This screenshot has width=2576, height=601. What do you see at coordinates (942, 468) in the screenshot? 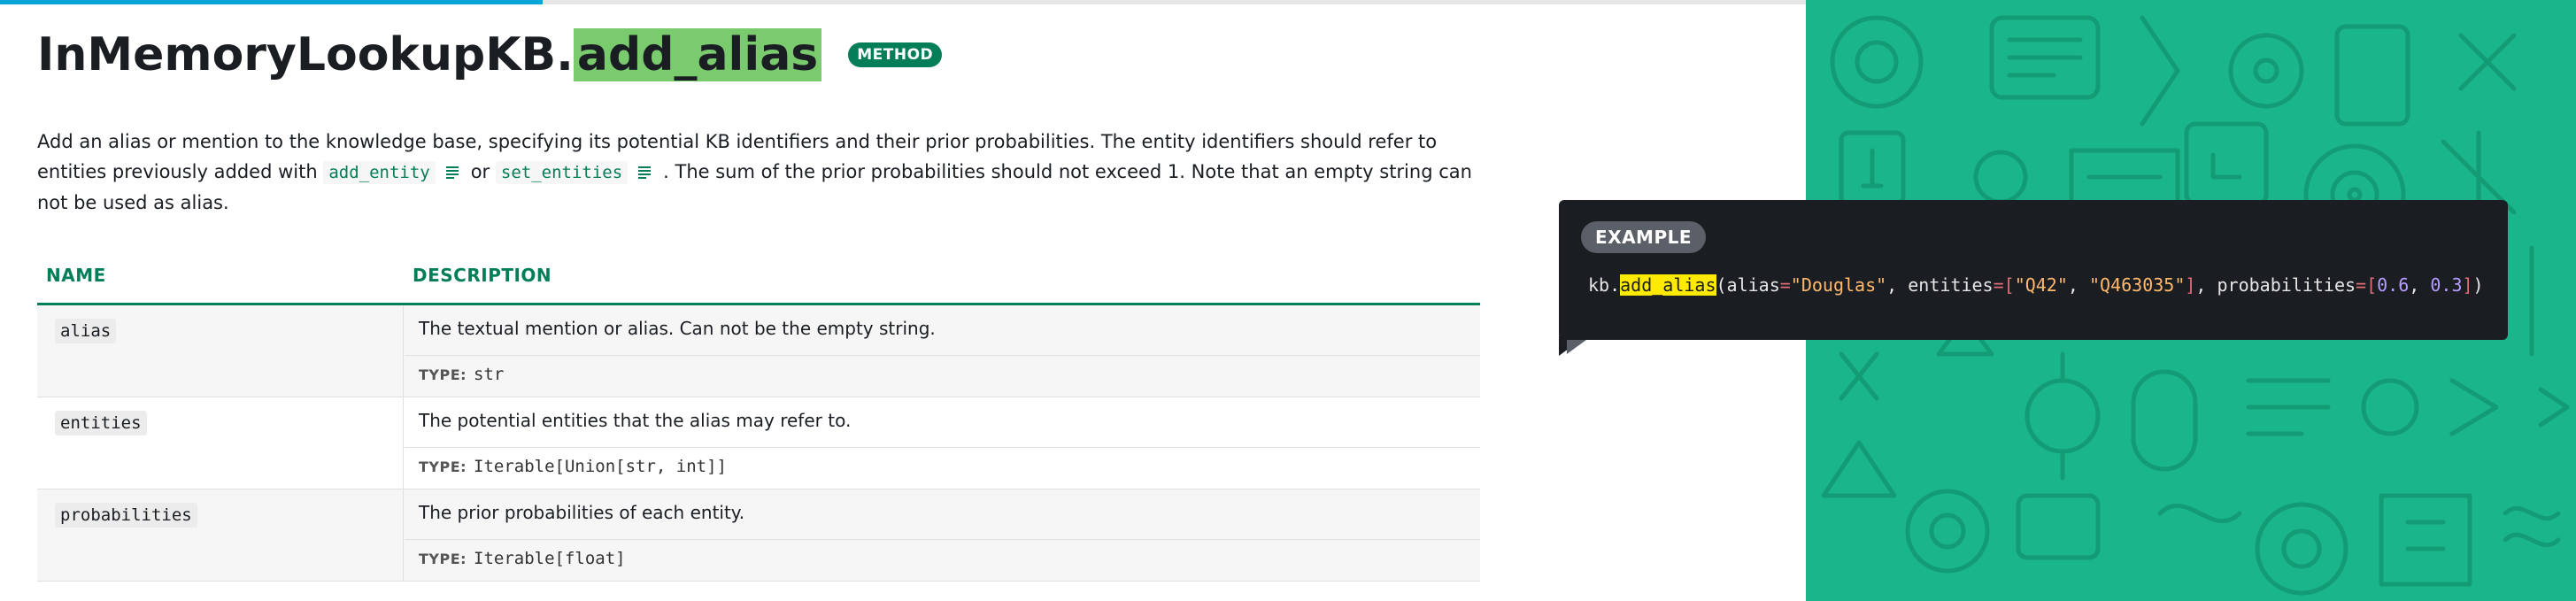
I see `type-line: TYPE: Iterable[Union[str, int]]` at bounding box center [942, 468].